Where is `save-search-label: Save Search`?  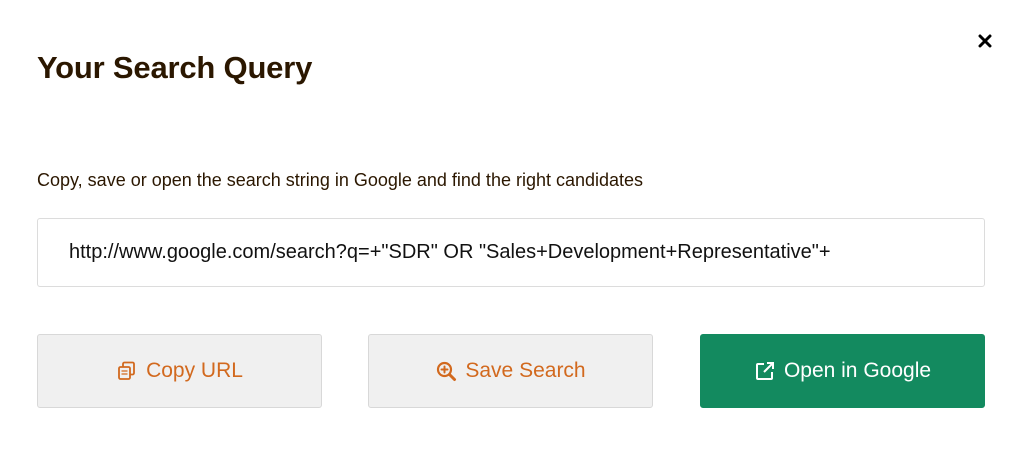 save-search-label: Save Search is located at coordinates (525, 370).